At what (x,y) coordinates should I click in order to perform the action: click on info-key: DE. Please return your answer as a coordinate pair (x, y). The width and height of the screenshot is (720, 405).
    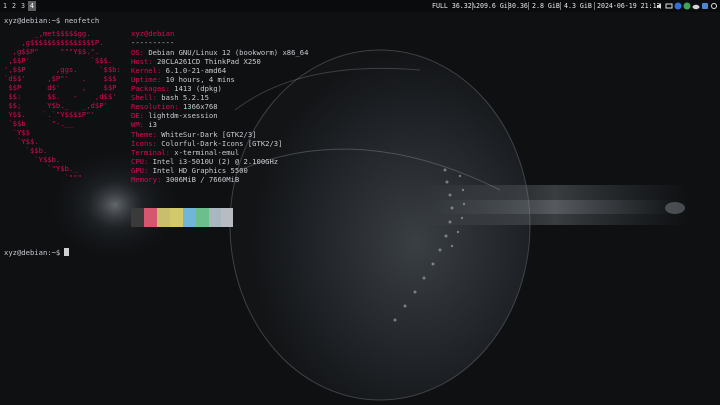
    Looking at the image, I should click on (135, 115).